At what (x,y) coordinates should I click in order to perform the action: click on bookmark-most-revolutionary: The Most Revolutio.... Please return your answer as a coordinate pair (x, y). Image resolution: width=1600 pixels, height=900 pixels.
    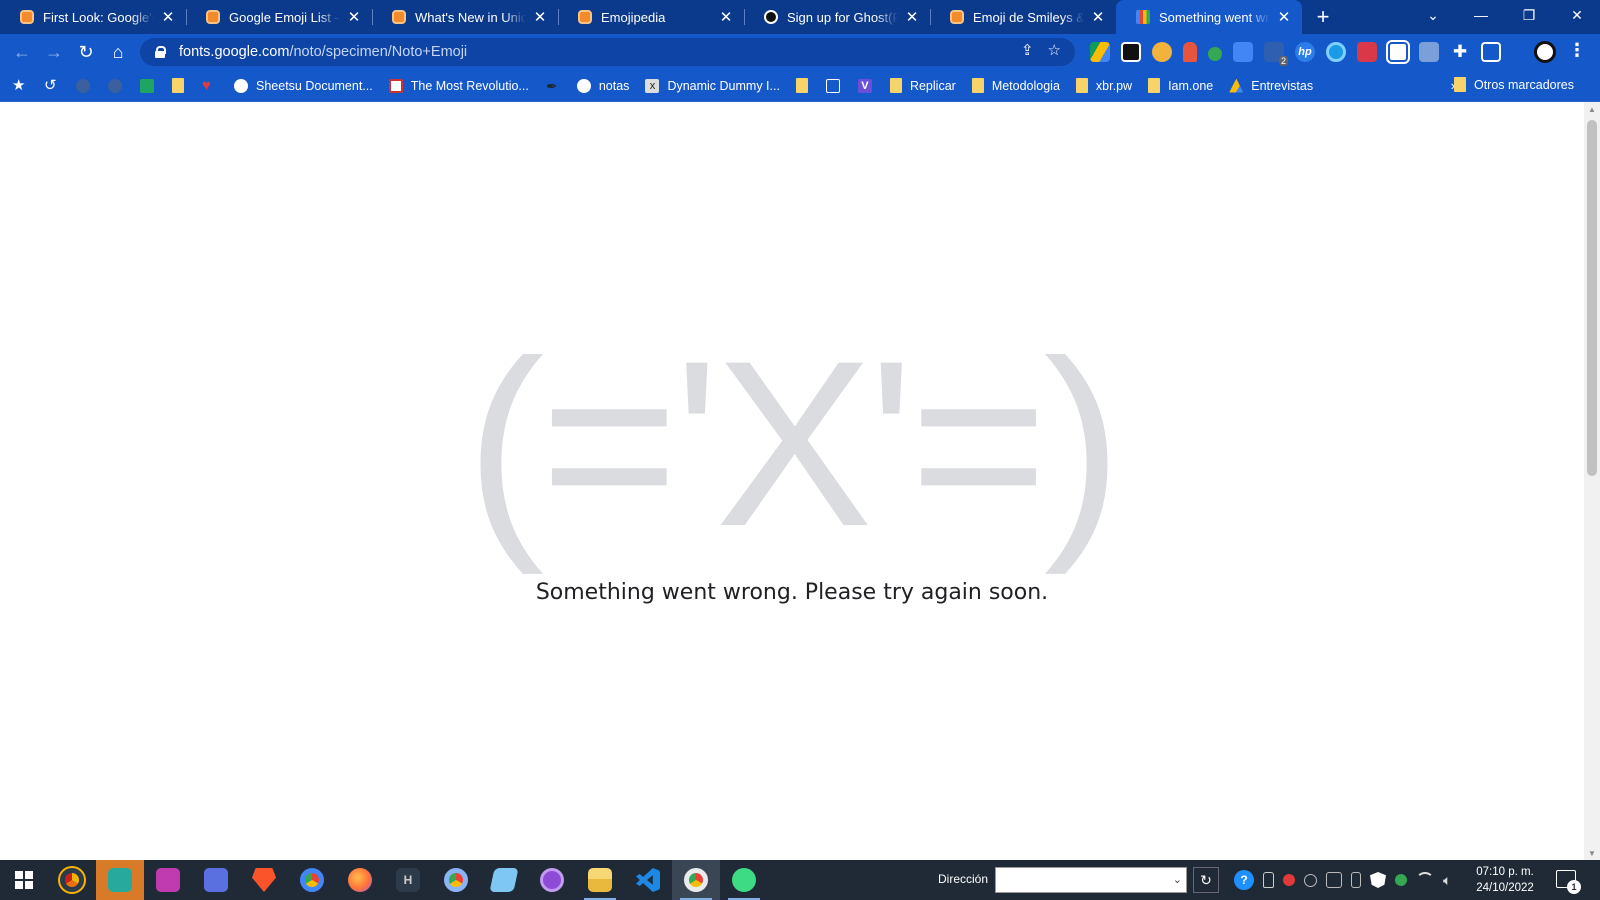
    Looking at the image, I should click on (458, 85).